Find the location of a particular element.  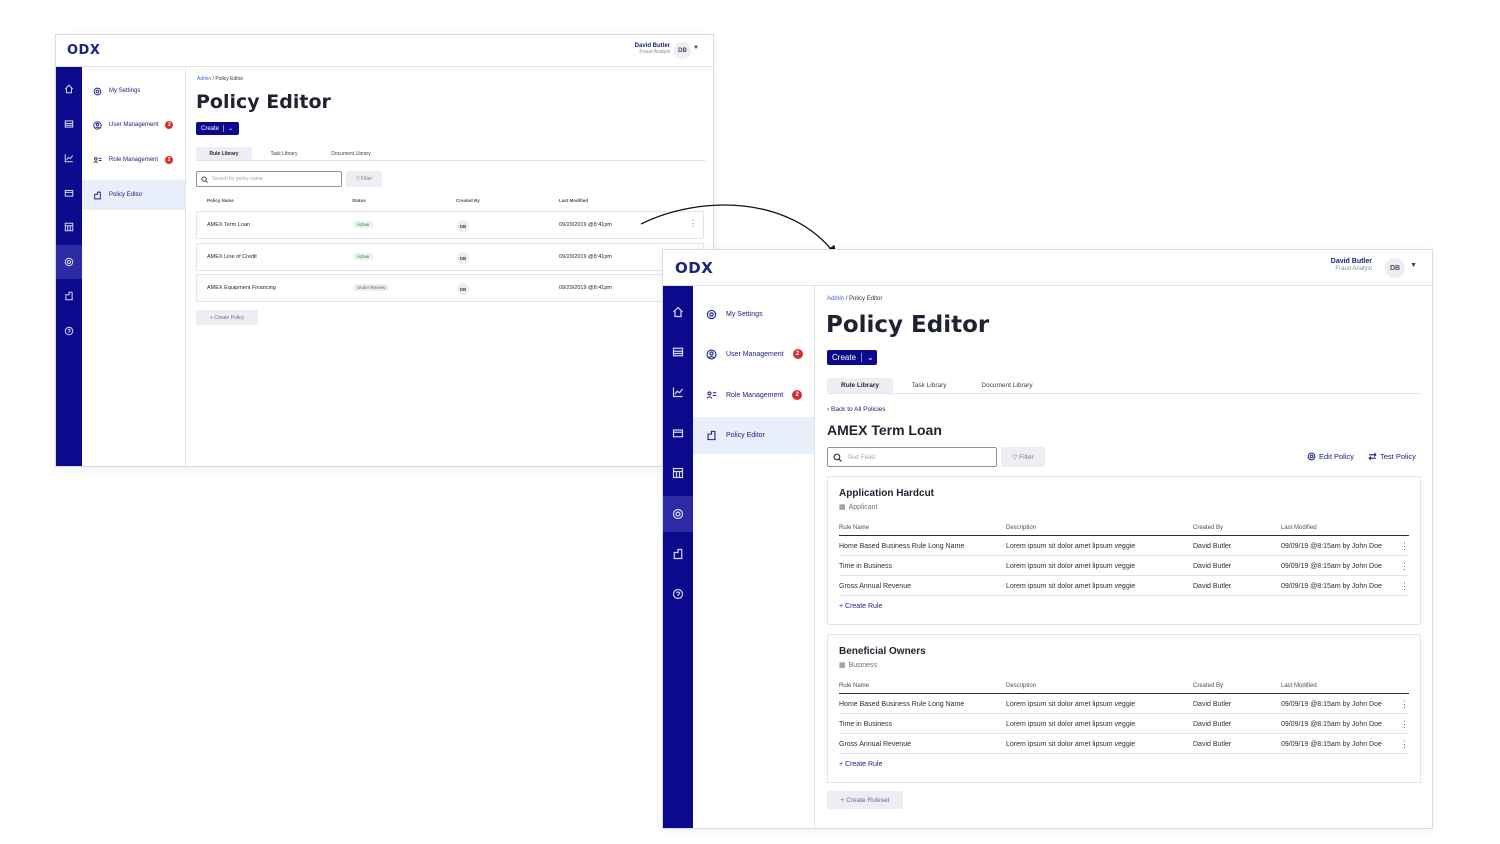

sidebar-item-user-management: User Management 2 is located at coordinates (753, 354).